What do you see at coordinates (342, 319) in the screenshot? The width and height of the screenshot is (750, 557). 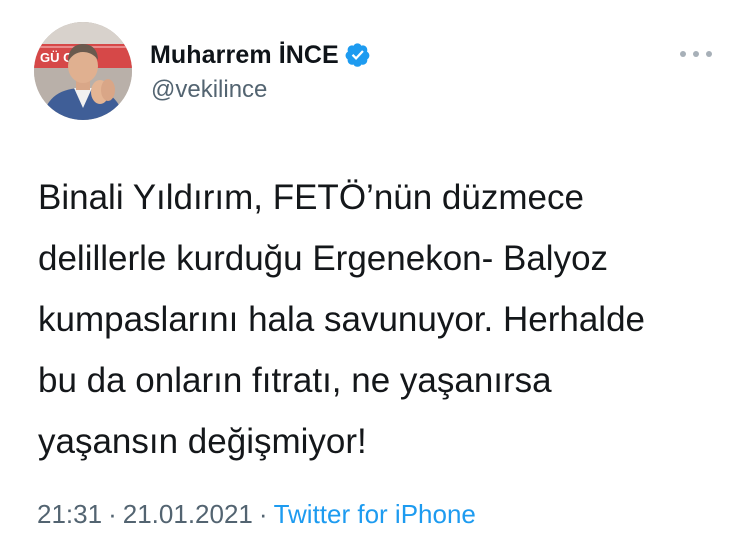 I see `tweet-text-line: kumpaslarını hala savunuyor. Herhalde` at bounding box center [342, 319].